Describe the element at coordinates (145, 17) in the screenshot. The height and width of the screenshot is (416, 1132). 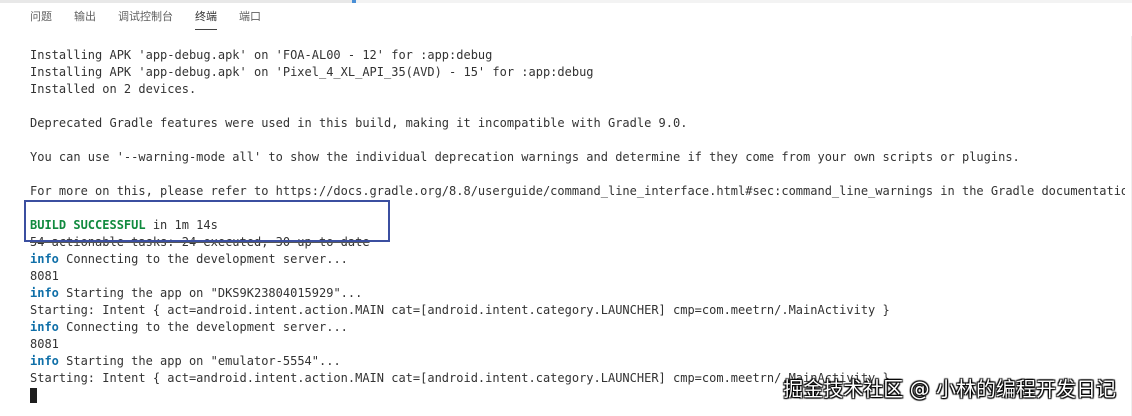
I see `tab-debug-console: 调试控制台` at that location.